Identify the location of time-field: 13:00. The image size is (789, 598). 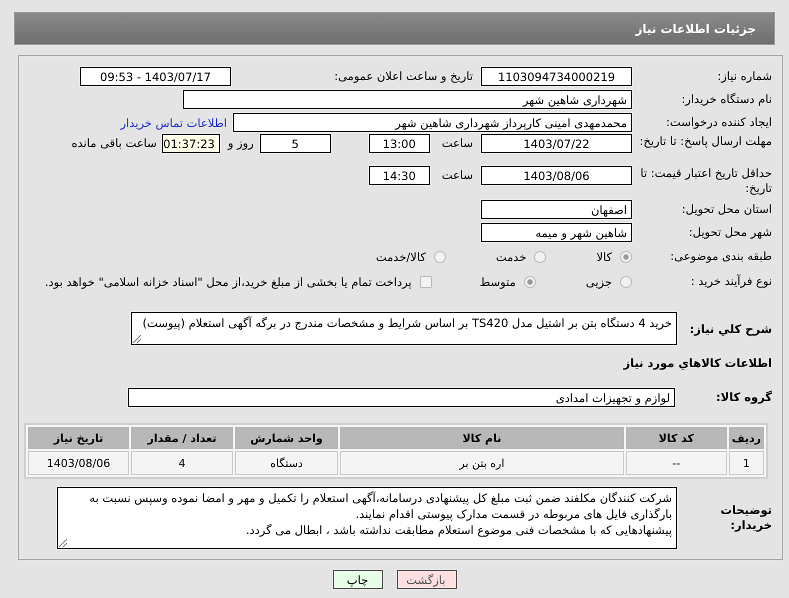
(399, 143).